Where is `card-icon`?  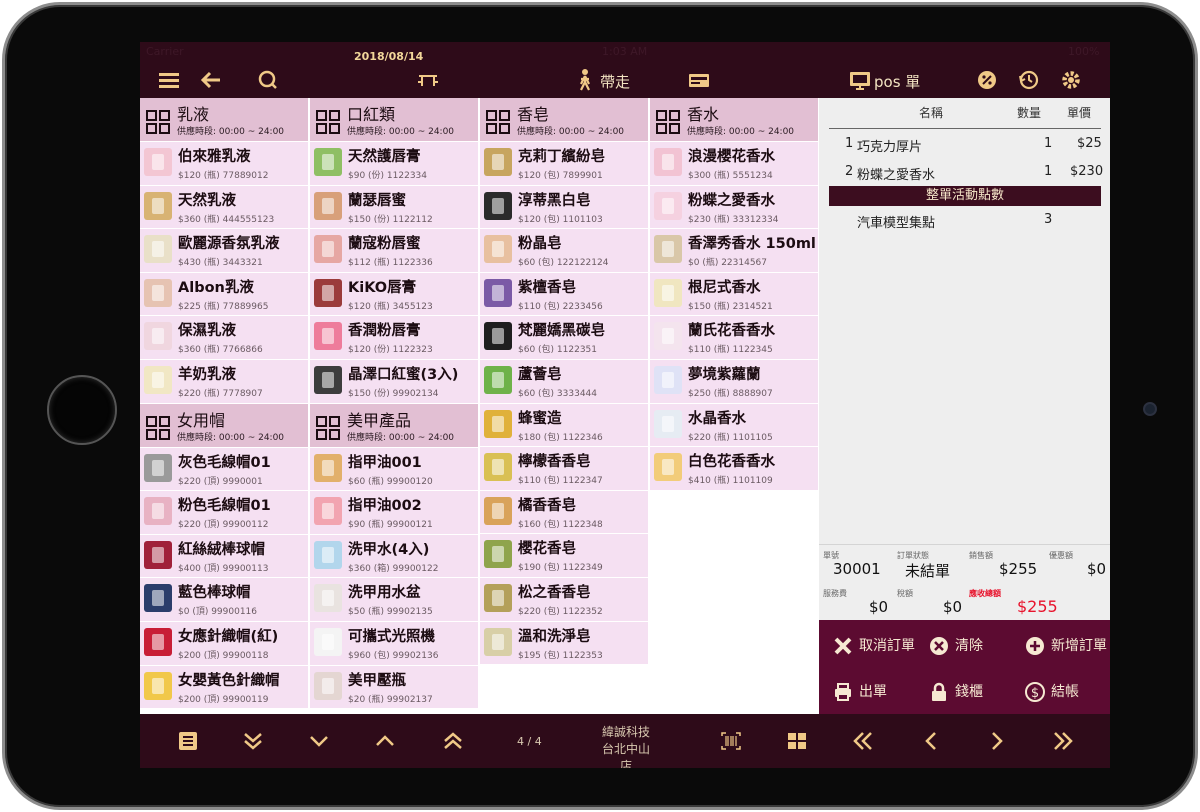 card-icon is located at coordinates (700, 80).